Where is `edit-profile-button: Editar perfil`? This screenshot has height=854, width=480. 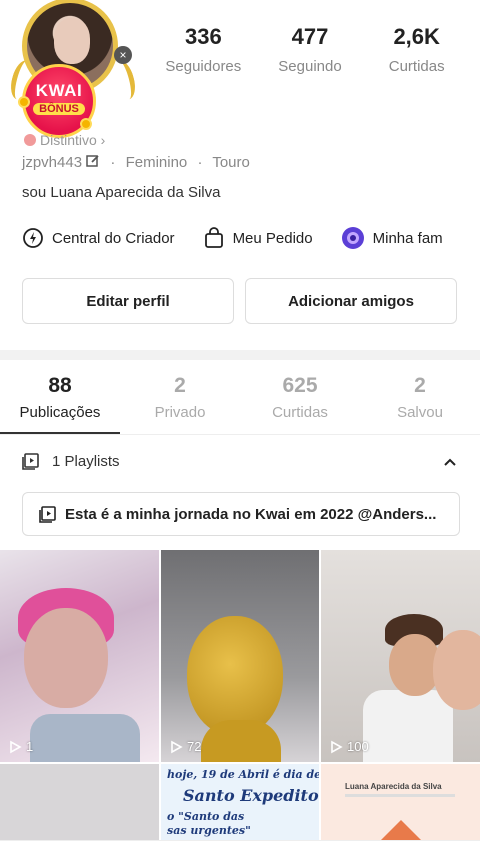
edit-profile-button: Editar perfil is located at coordinates (128, 301).